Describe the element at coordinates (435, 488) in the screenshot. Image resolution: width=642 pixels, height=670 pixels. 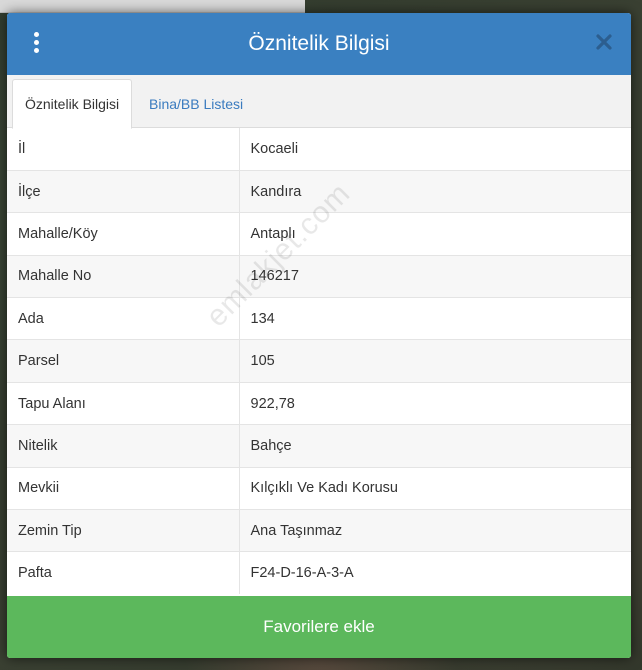
I see `attribute-value: Kılçıklı Ve Kadı Korusu` at that location.